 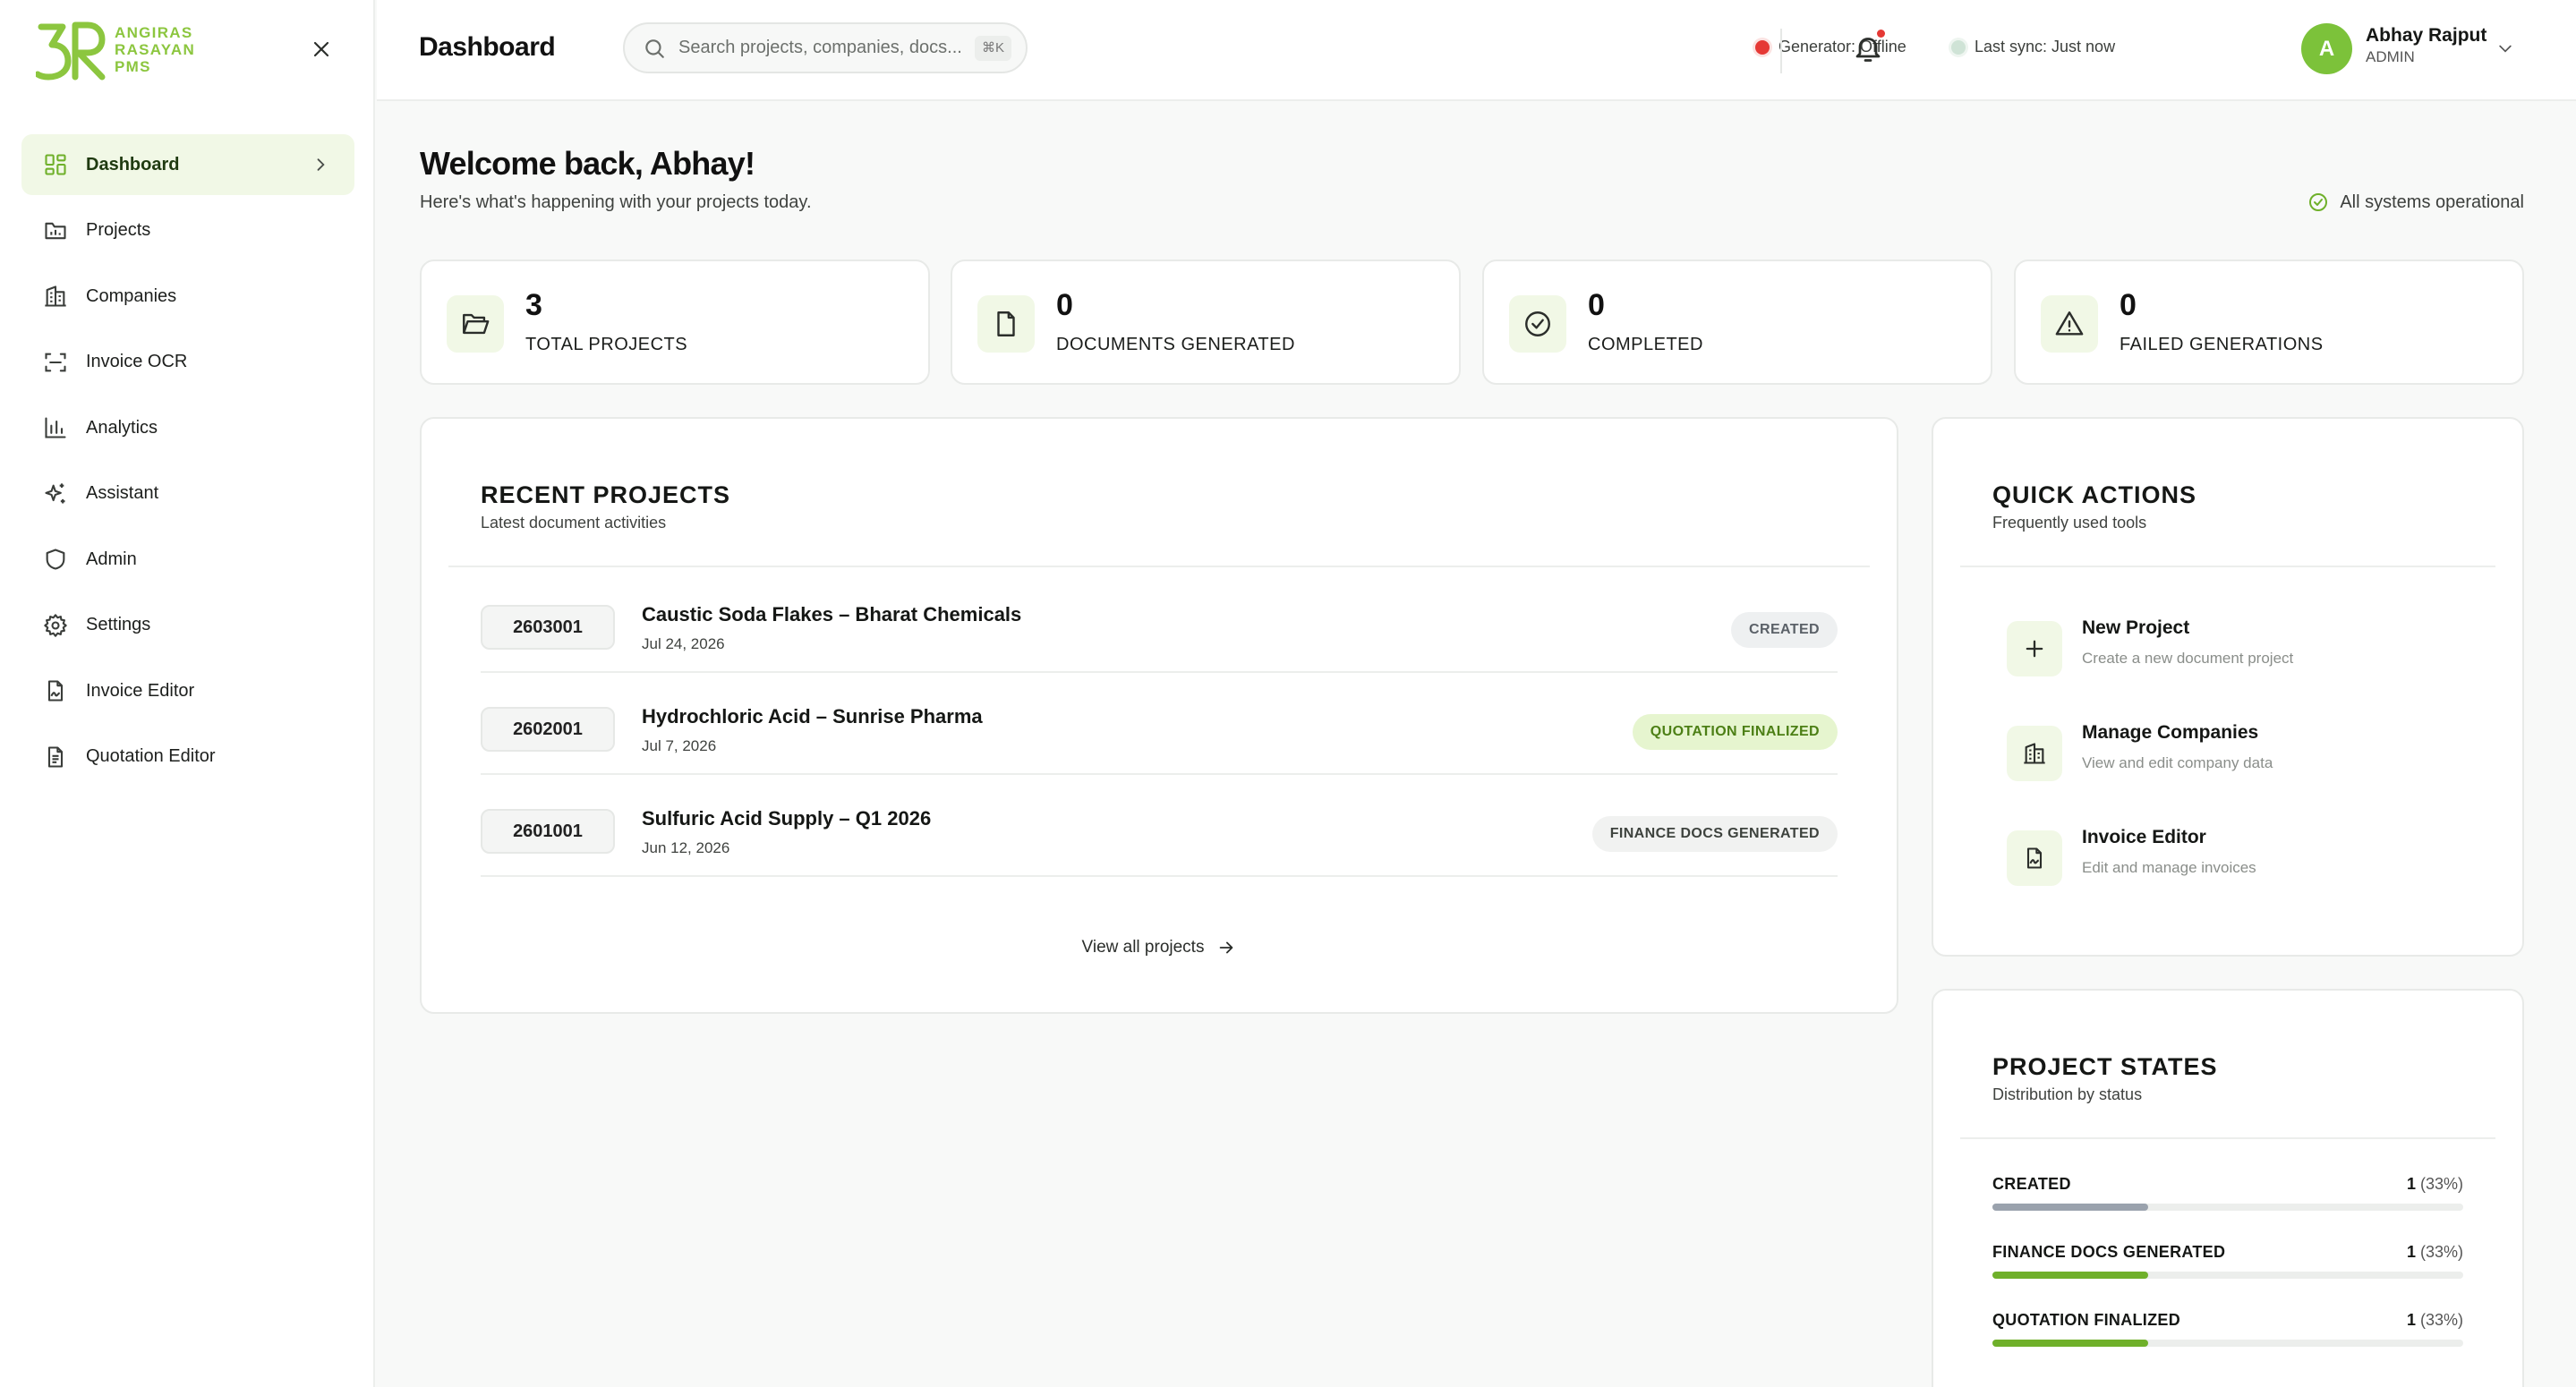 What do you see at coordinates (2222, 345) in the screenshot?
I see `stat-label: FAILED GENERATIONS` at bounding box center [2222, 345].